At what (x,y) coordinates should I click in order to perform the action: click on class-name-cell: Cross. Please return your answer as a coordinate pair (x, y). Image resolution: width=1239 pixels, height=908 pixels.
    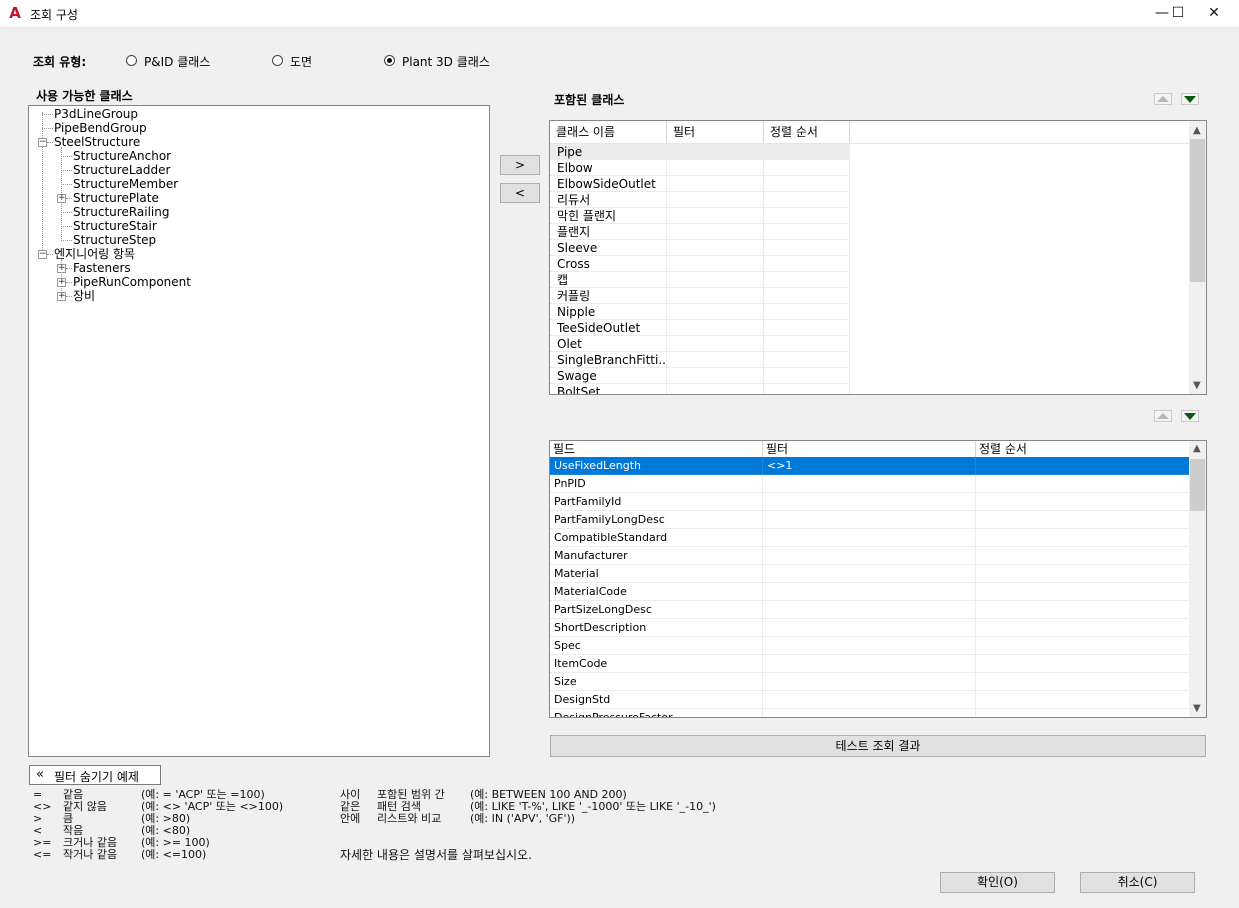
    Looking at the image, I should click on (608, 264).